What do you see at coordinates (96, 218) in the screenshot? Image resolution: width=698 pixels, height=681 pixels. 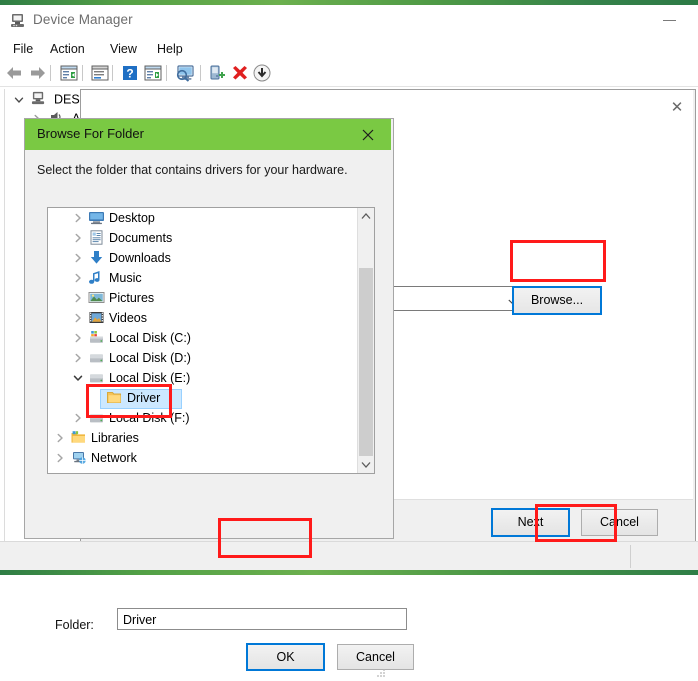 I see `desktop-icon` at bounding box center [96, 218].